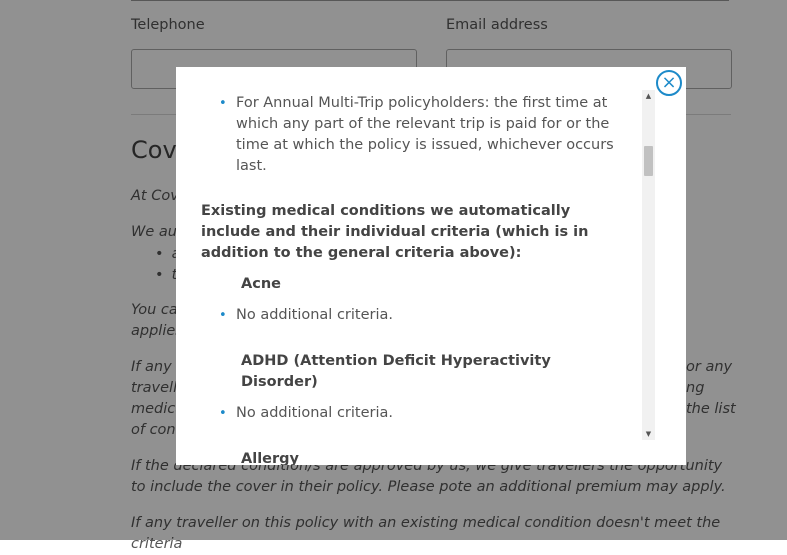 The height and width of the screenshot is (555, 787). I want to click on condition-name: Acne, so click(261, 284).